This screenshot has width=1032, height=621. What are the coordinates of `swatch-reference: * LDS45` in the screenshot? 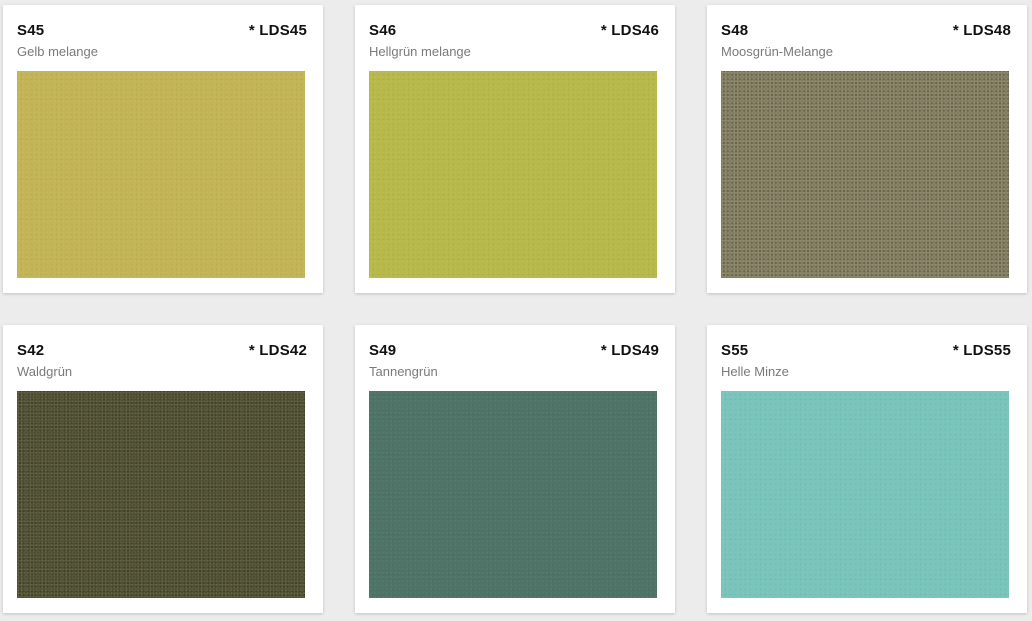 It's located at (277, 30).